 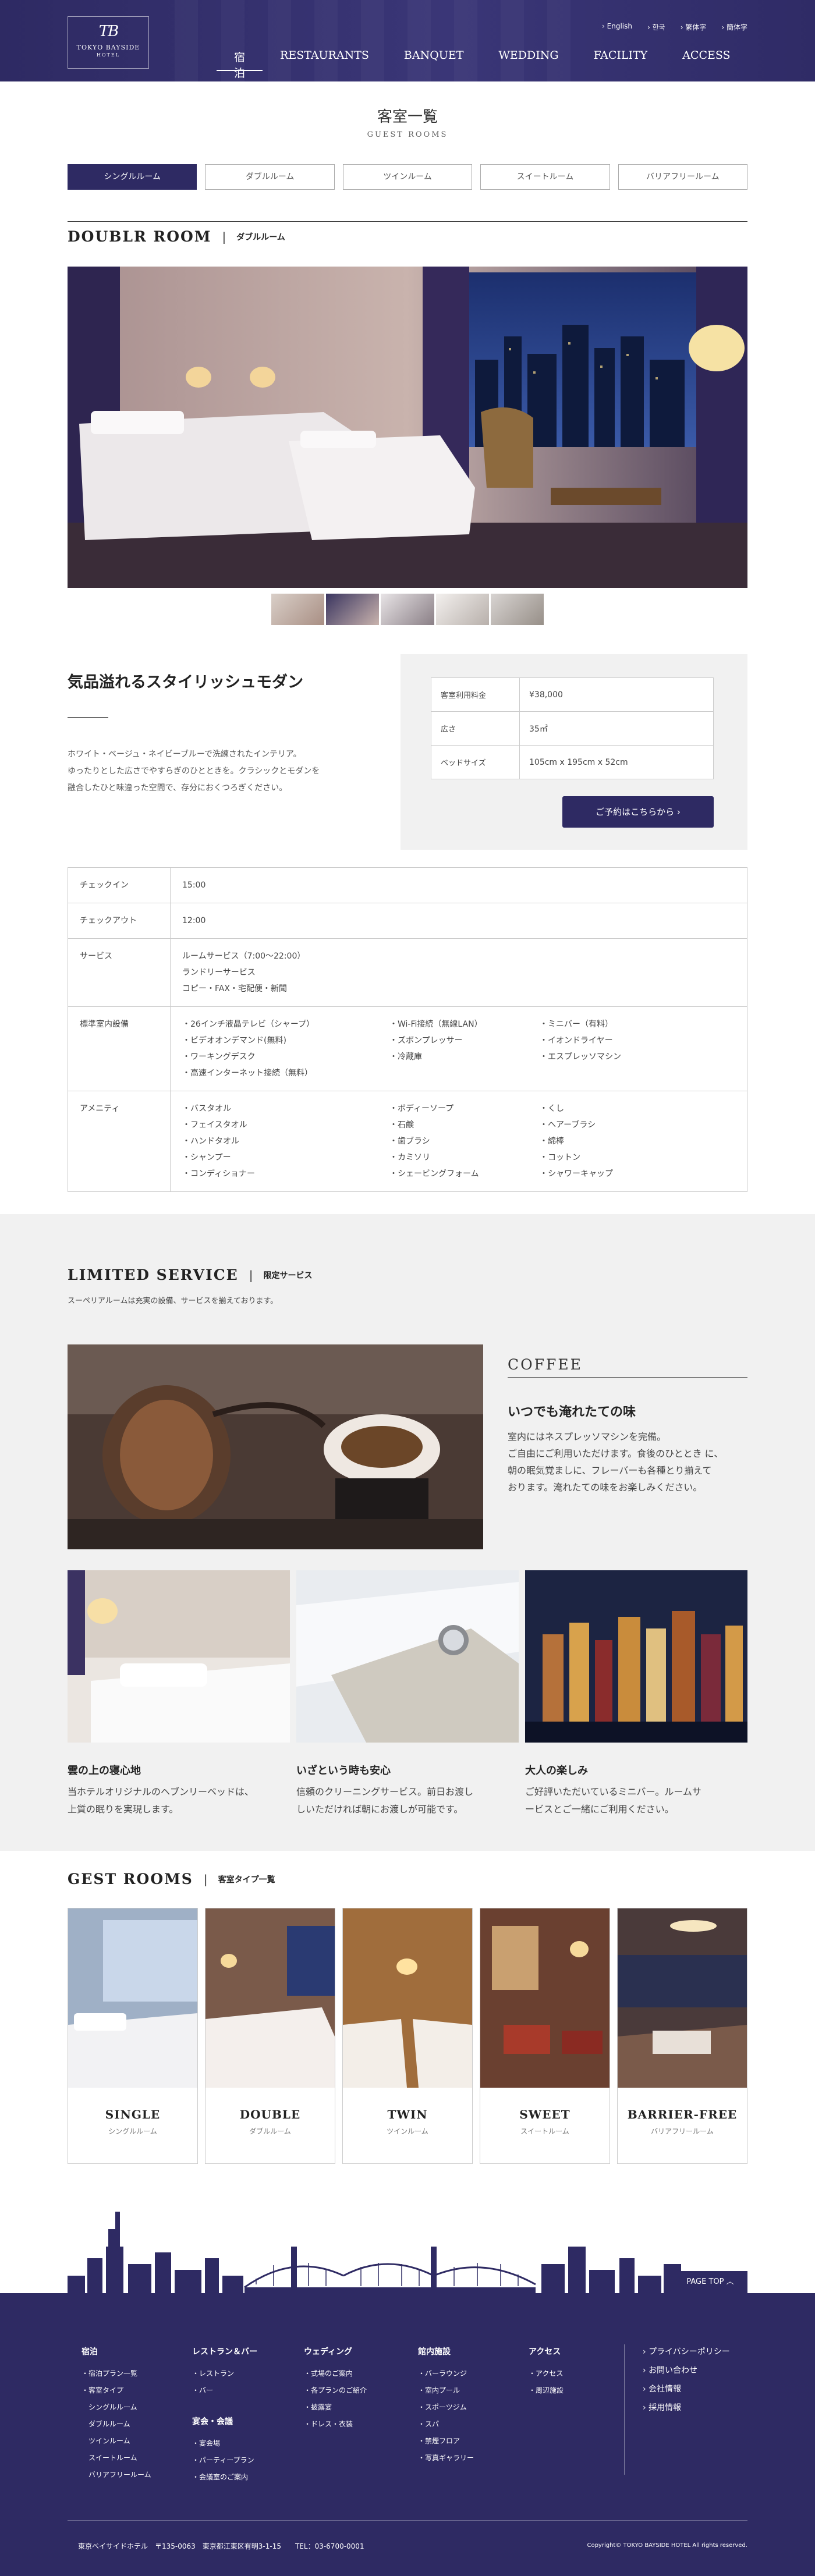 I want to click on nav-banquet: BANQUET, so click(x=434, y=59).